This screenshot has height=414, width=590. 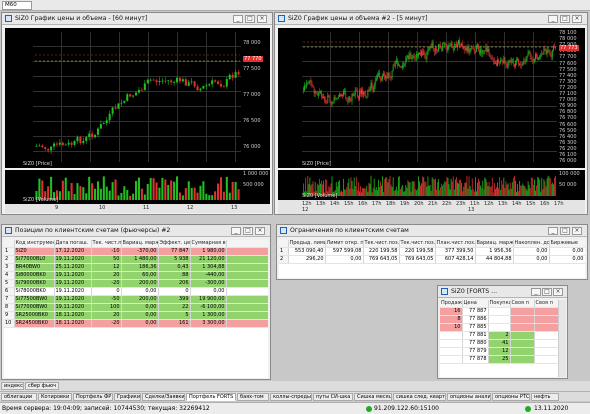 What do you see at coordinates (419, 397) in the screenshot?
I see `tab-10: сишка след. квартал` at bounding box center [419, 397].